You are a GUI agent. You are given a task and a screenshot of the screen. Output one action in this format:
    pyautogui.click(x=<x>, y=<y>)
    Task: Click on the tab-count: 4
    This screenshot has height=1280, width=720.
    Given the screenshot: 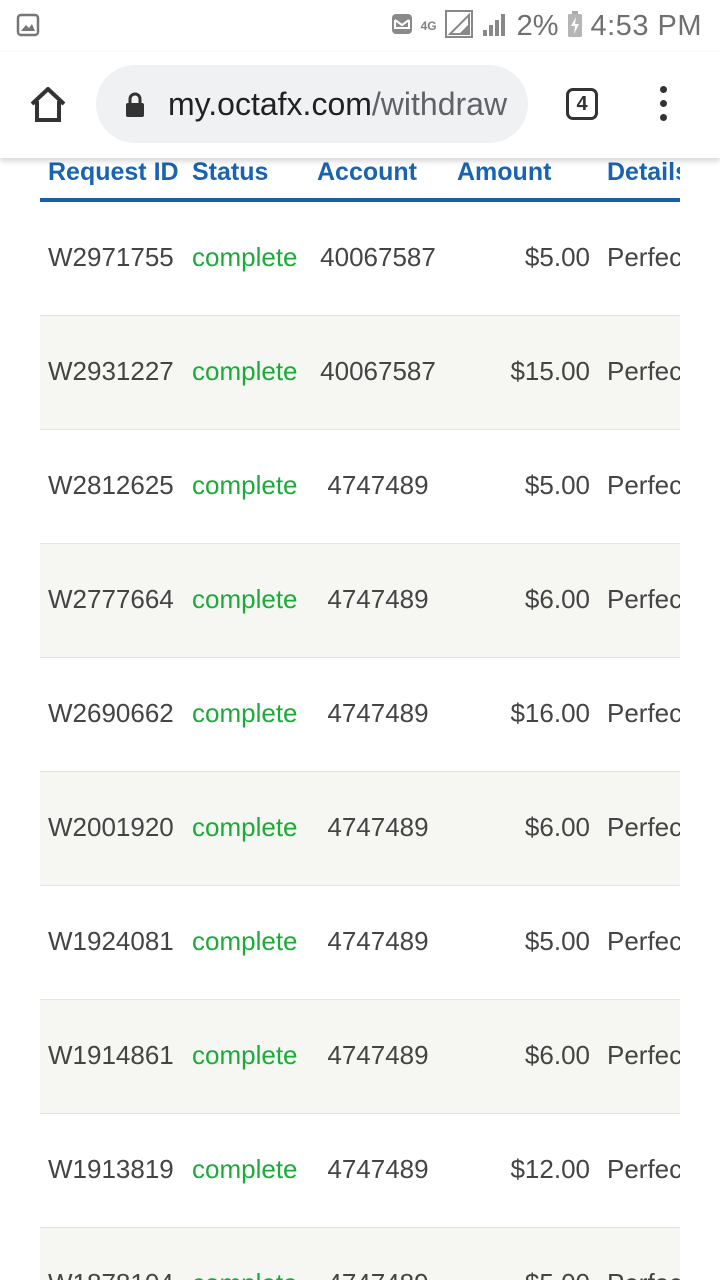 What is the action you would take?
    pyautogui.click(x=582, y=103)
    